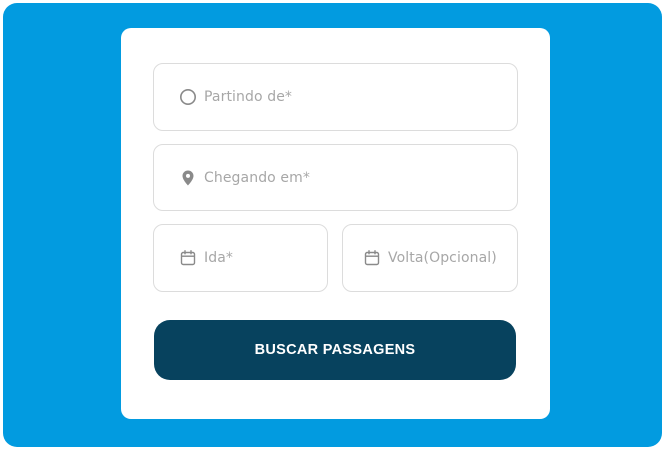  What do you see at coordinates (442, 258) in the screenshot?
I see `return-date-placeholder: Volta(Opcional)` at bounding box center [442, 258].